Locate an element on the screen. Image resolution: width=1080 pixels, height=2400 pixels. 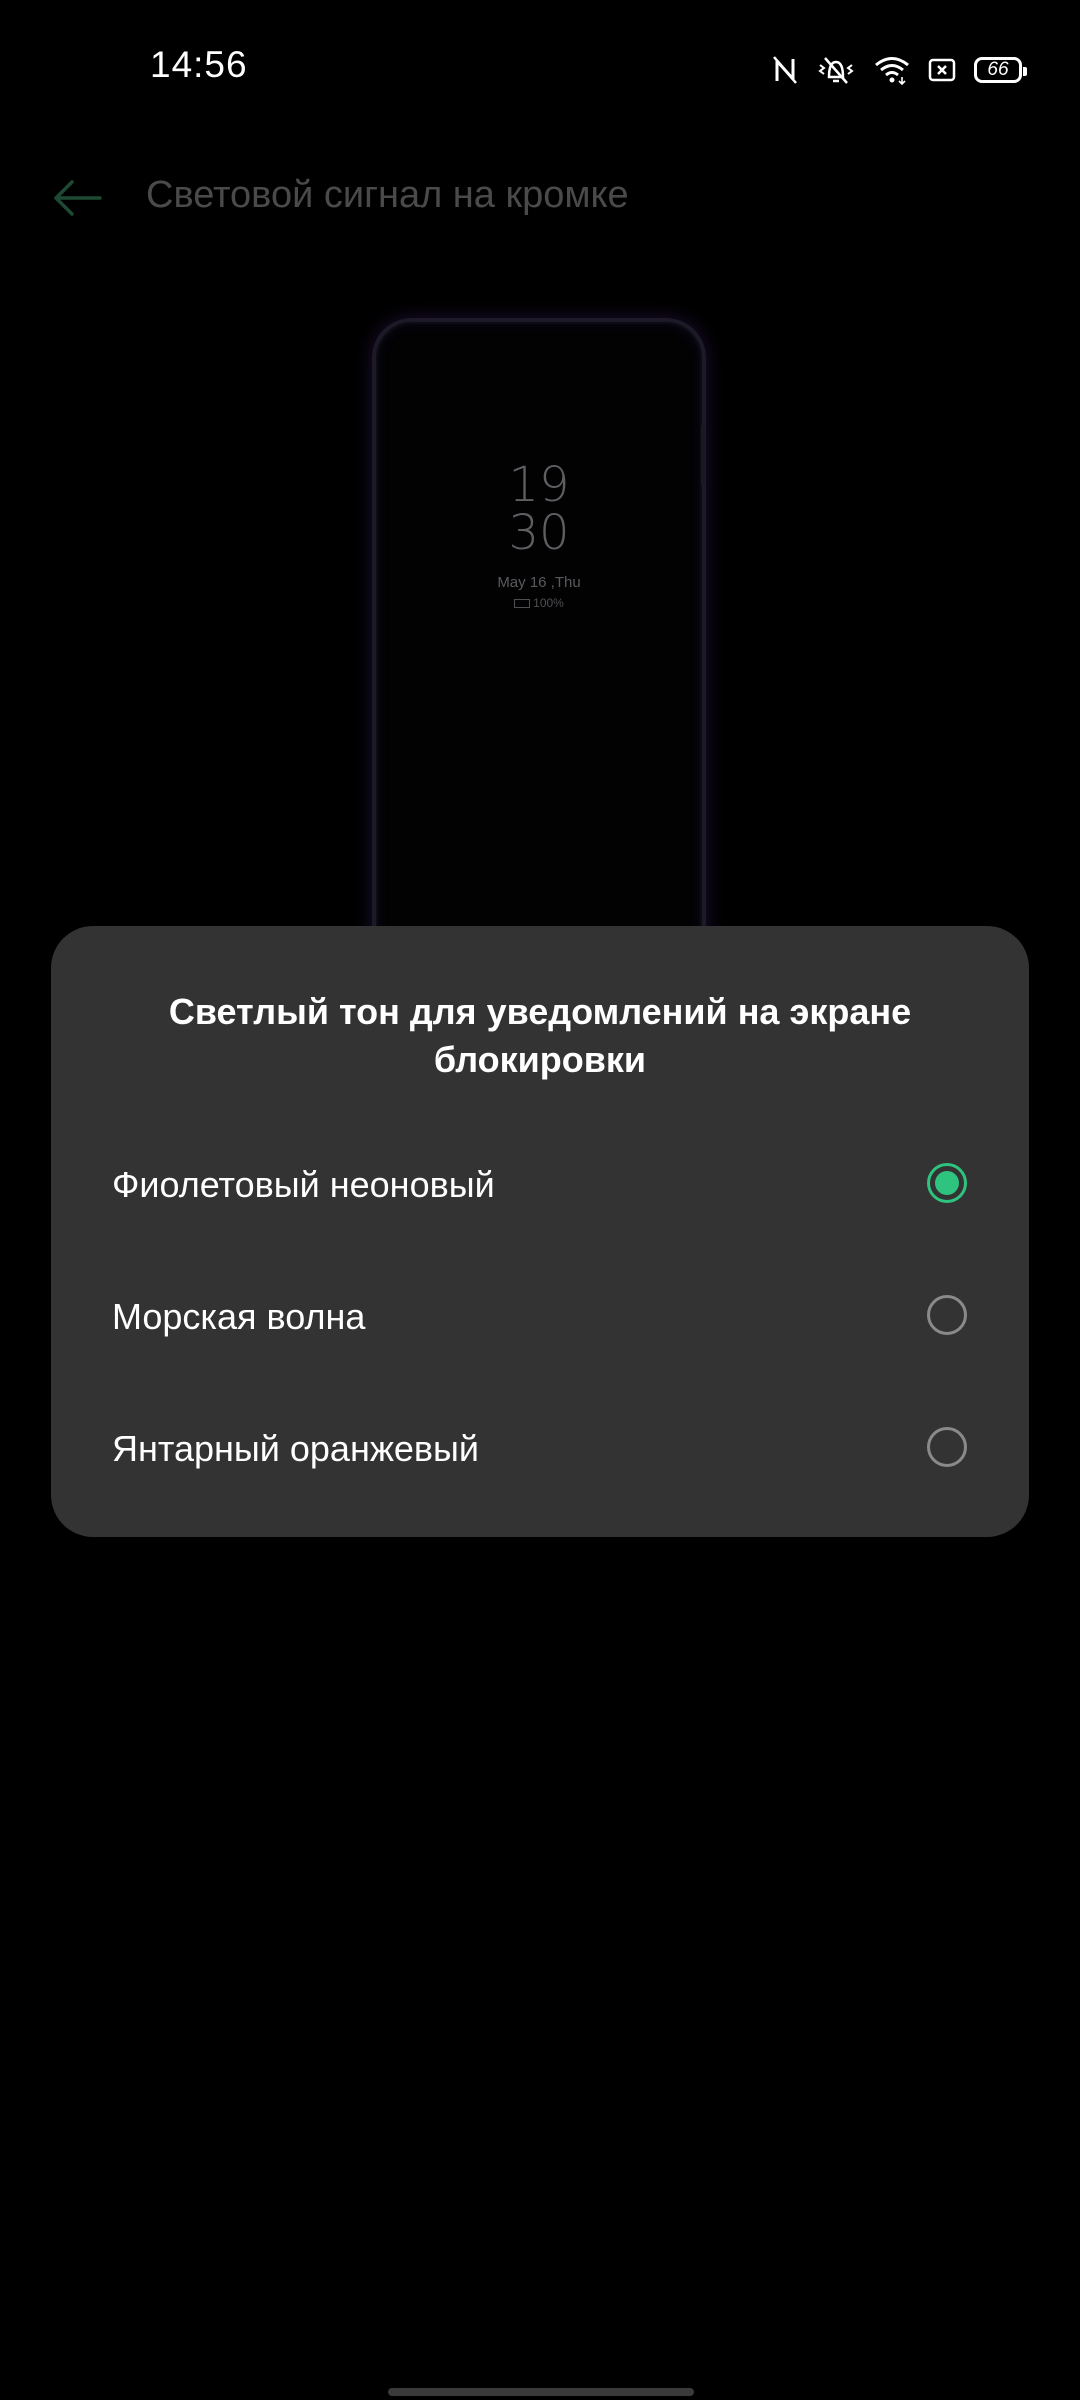
vibrate-icon is located at coordinates (836, 70).